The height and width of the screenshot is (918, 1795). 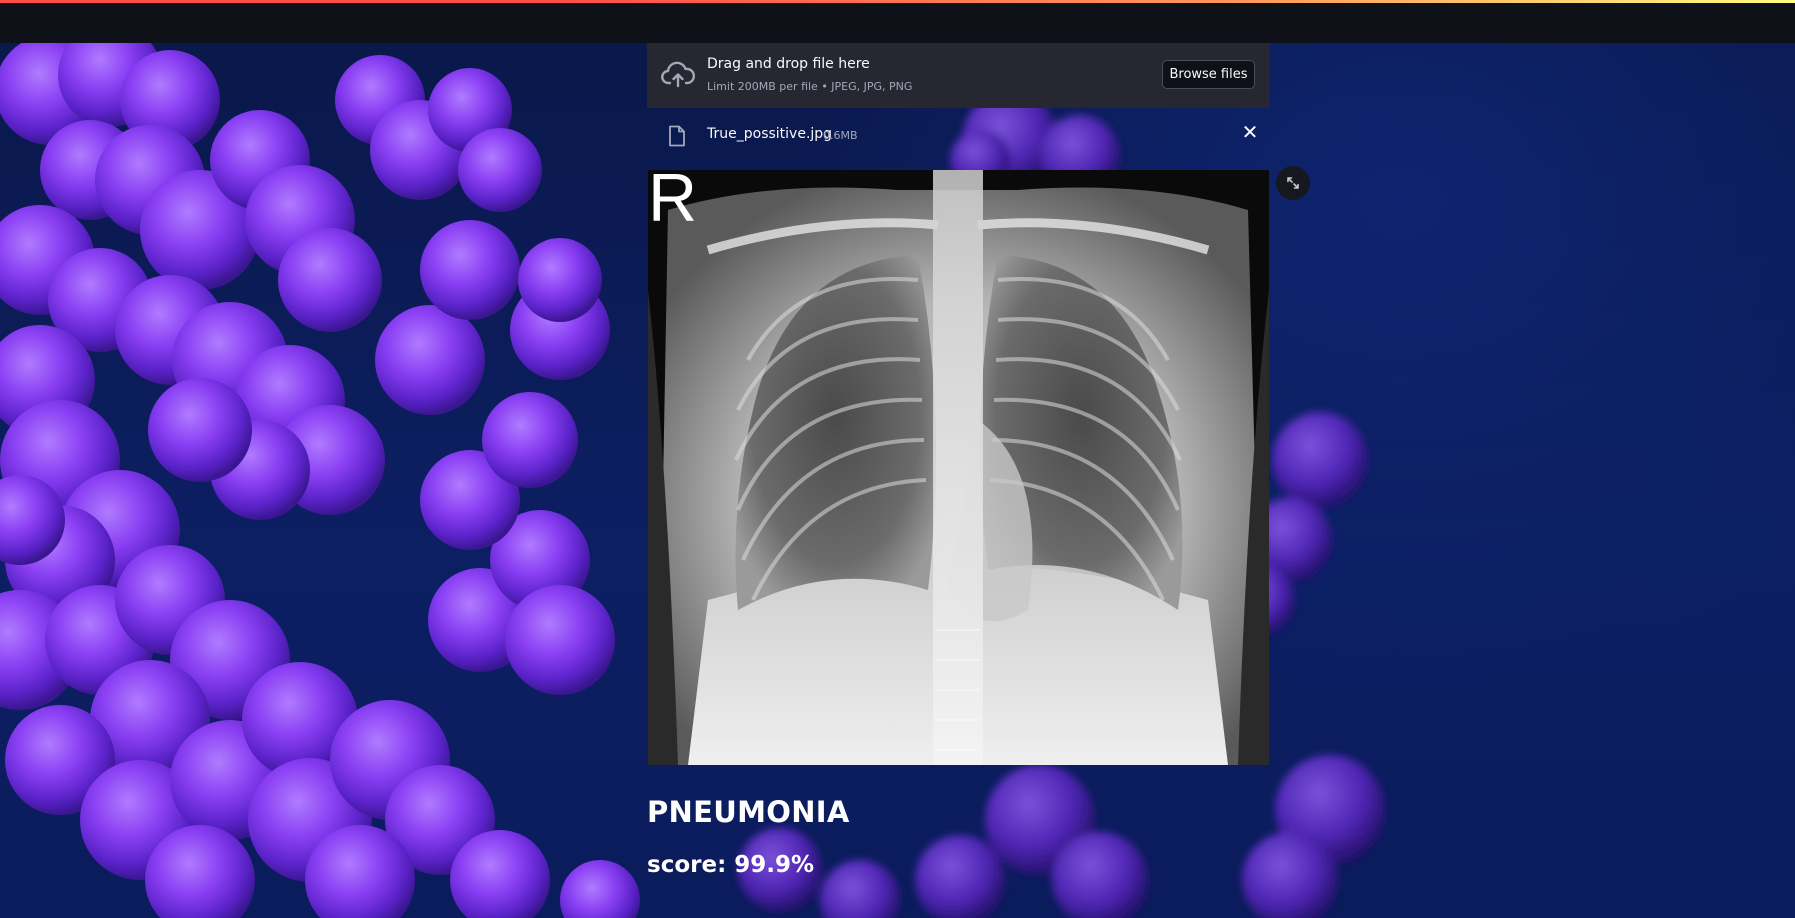 I want to click on fullscreen-button, so click(x=1293, y=183).